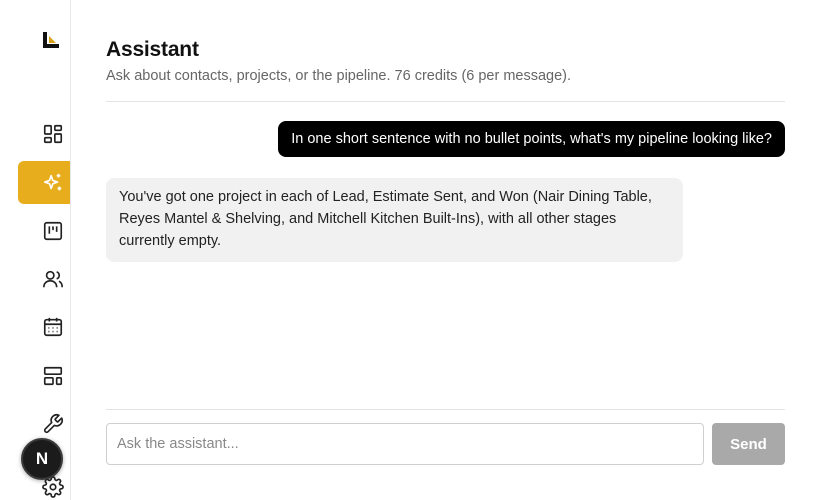 The height and width of the screenshot is (500, 820). I want to click on users-icon, so click(53, 278).